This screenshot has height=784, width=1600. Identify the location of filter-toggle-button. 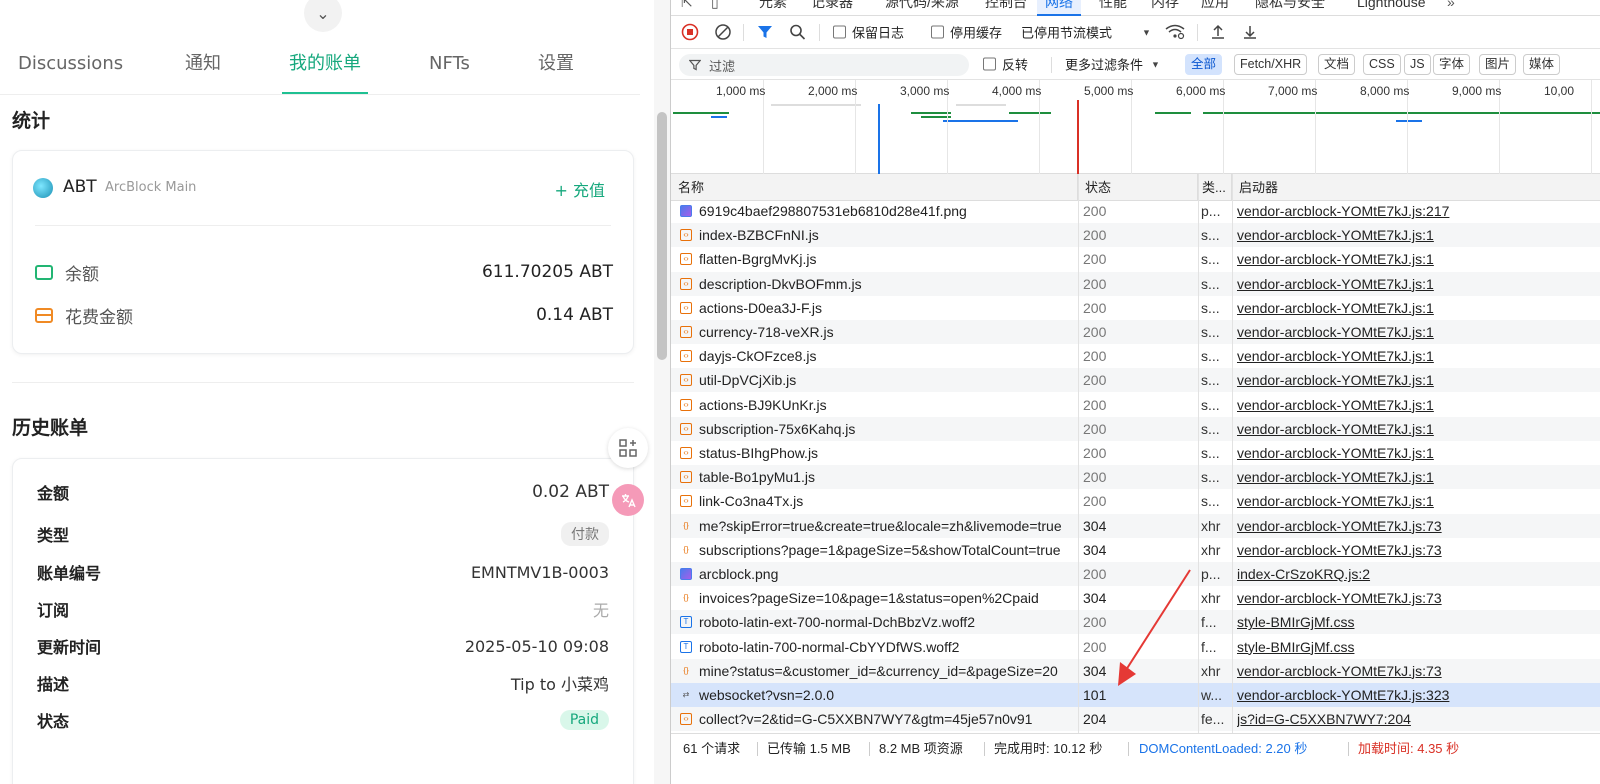
(765, 32).